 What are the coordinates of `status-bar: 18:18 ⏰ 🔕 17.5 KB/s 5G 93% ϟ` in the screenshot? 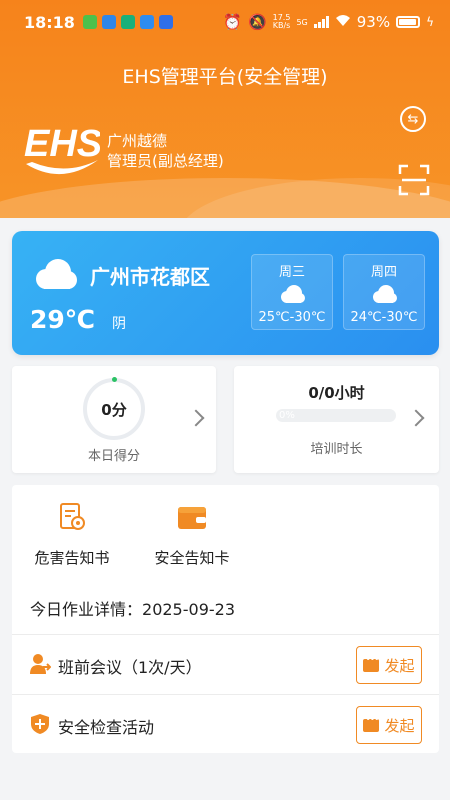 It's located at (225, 22).